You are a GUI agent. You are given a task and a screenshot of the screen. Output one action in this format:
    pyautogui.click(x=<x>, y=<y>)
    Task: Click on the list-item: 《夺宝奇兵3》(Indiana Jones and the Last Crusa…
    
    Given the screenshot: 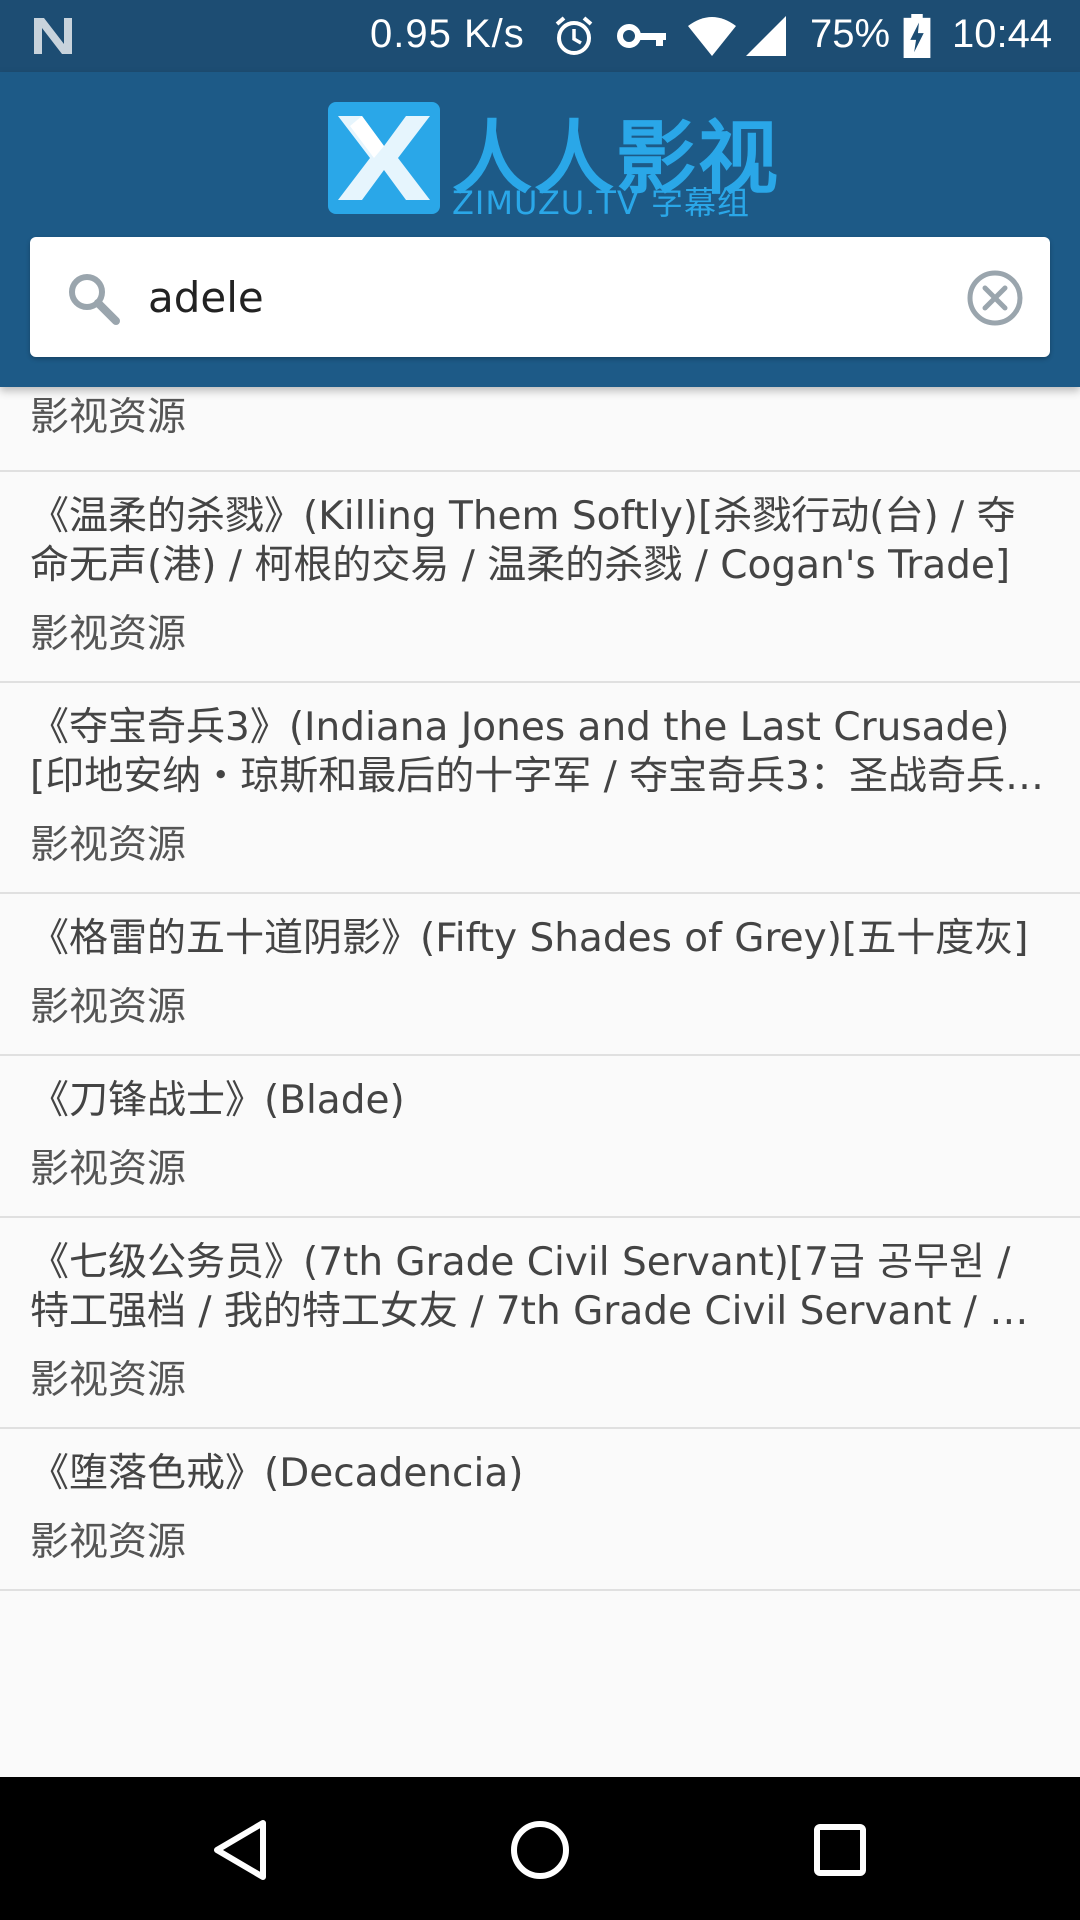 What is the action you would take?
    pyautogui.click(x=540, y=788)
    